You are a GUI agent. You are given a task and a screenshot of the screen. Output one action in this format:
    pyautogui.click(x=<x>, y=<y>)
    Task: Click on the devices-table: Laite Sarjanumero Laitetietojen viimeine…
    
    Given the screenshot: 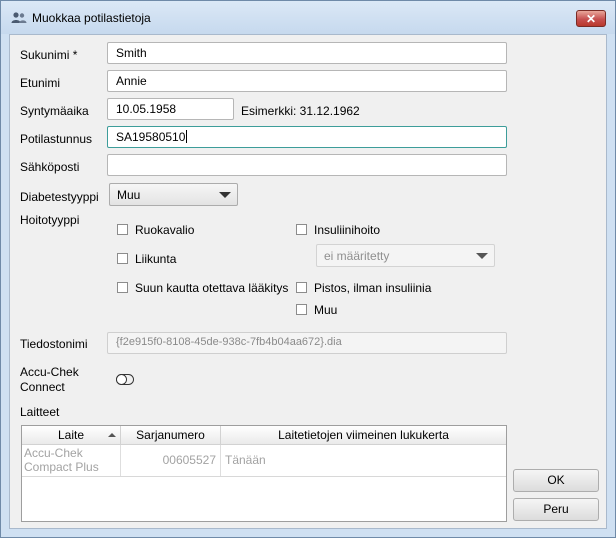 What is the action you would take?
    pyautogui.click(x=264, y=473)
    